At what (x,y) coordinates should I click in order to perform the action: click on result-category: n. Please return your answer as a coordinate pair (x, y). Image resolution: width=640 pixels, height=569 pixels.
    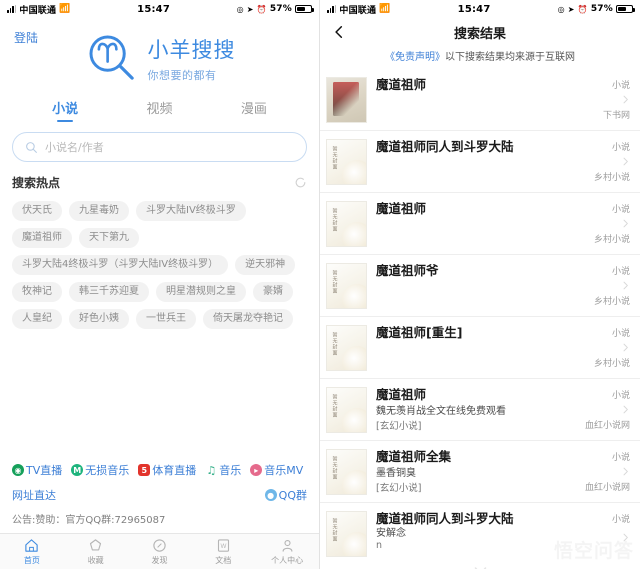
    Looking at the image, I should click on (379, 545).